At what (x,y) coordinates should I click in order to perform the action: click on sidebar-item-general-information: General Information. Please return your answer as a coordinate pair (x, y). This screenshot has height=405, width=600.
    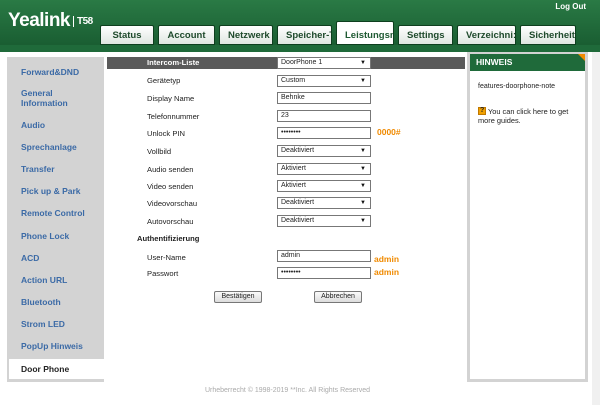
    Looking at the image, I should click on (47, 98).